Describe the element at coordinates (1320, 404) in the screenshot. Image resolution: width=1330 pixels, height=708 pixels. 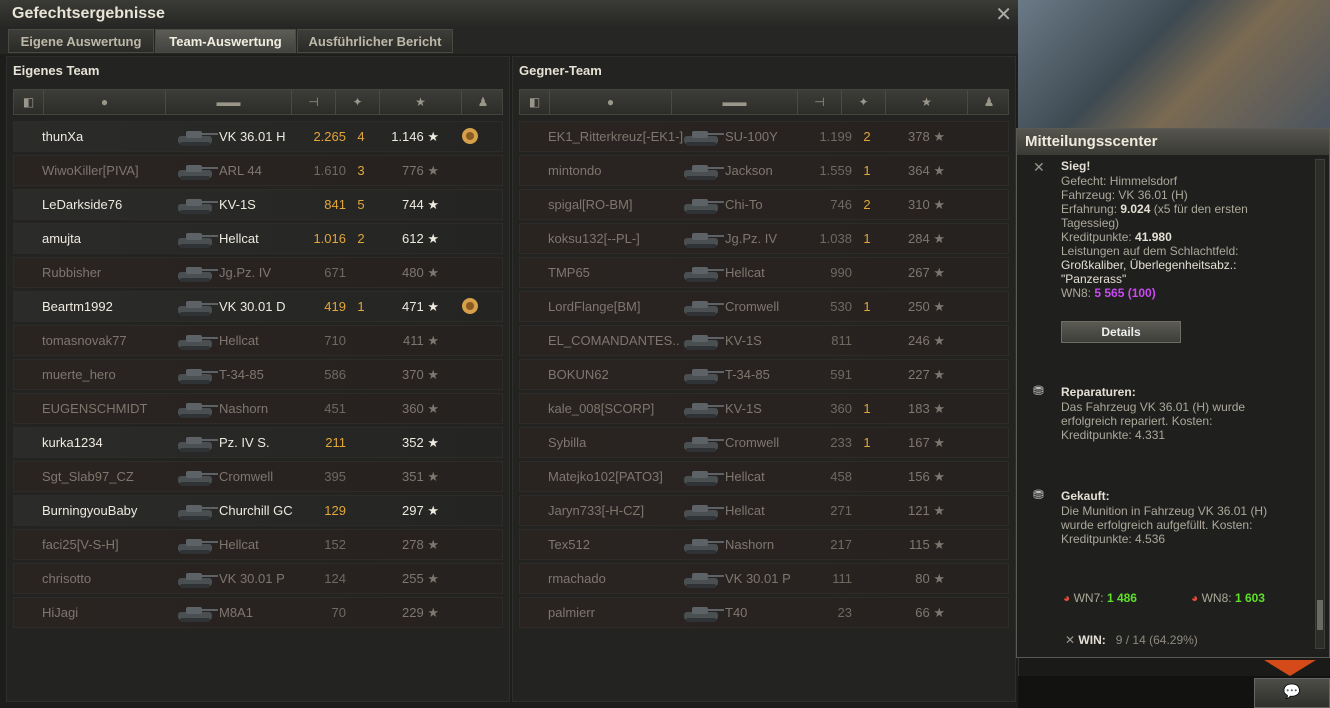
I see `message-center-scrollbar` at that location.